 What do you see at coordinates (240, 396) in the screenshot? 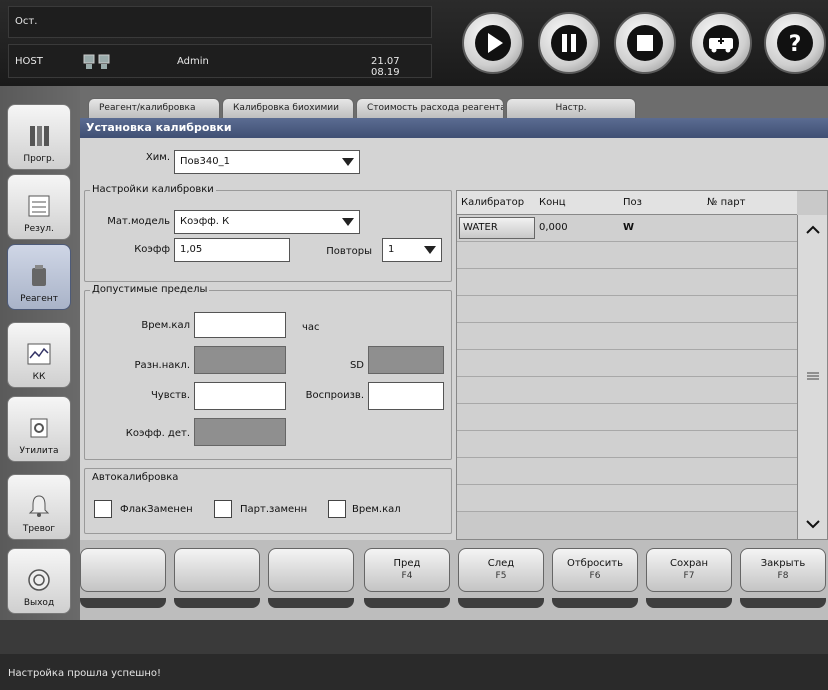
I see `sensitivity-field` at bounding box center [240, 396].